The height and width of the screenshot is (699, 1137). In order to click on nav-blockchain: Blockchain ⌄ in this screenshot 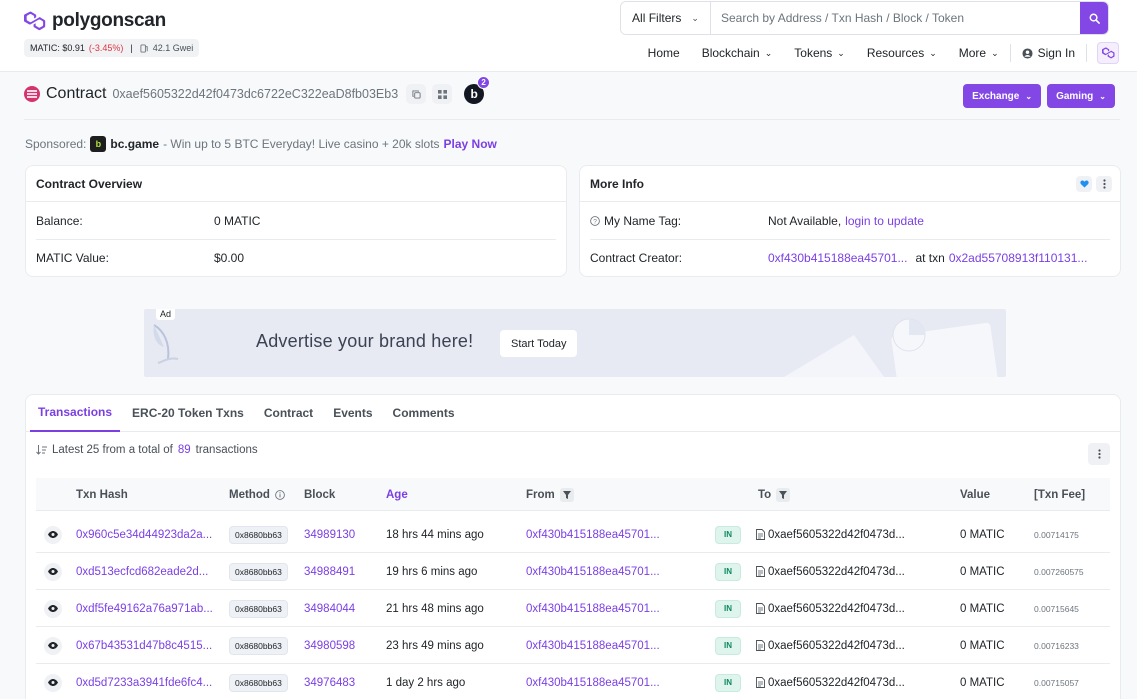, I will do `click(737, 53)`.